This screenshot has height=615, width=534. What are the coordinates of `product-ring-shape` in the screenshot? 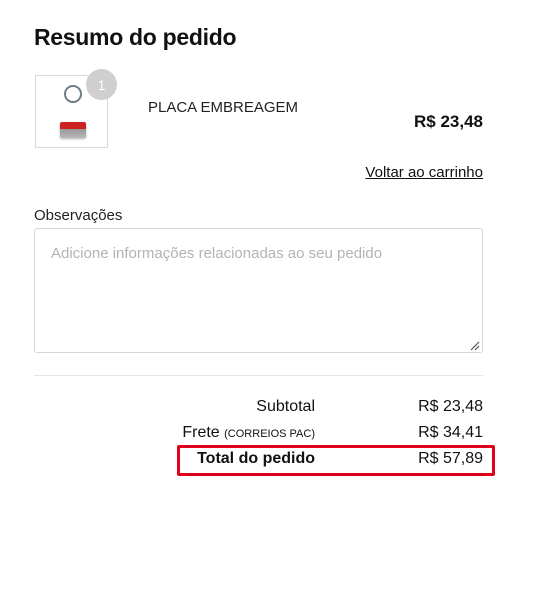 It's located at (73, 94).